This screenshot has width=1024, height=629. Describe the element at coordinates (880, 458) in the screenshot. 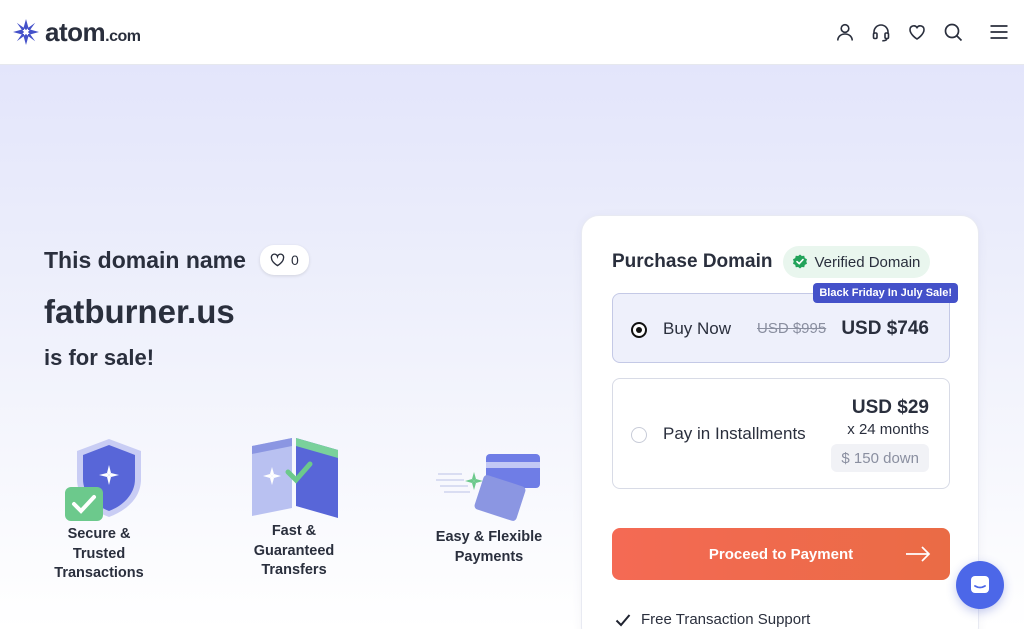

I see `down-payment: $ 150 down` at that location.